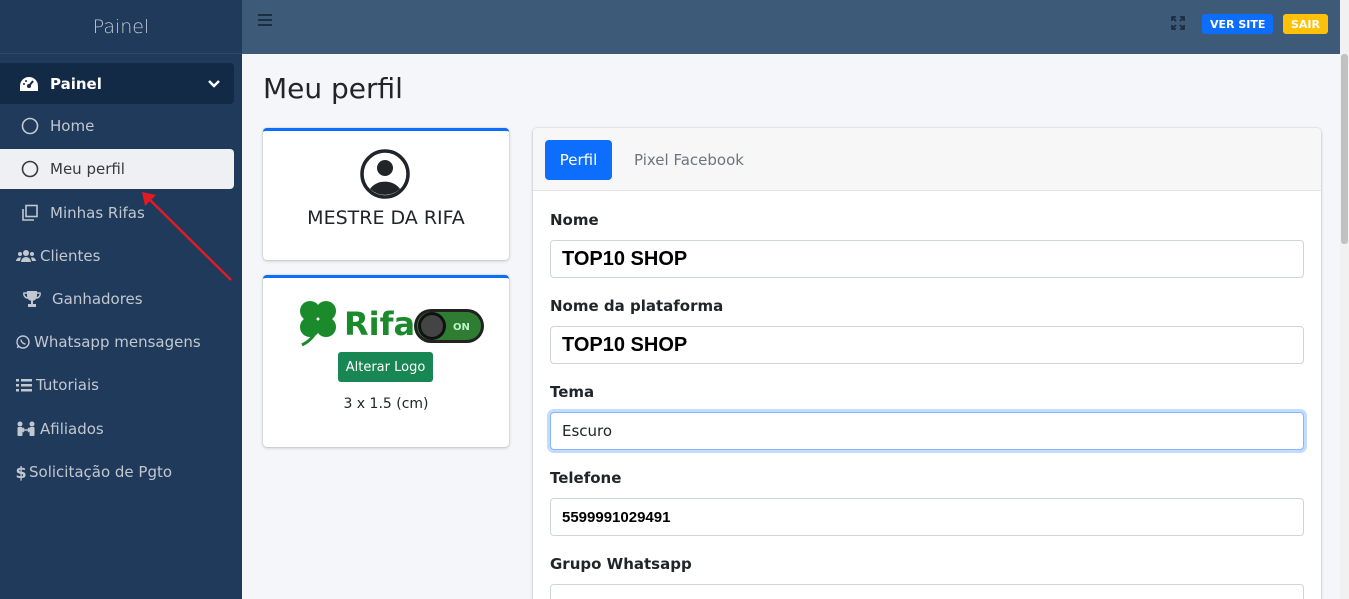  What do you see at coordinates (117, 126) in the screenshot?
I see `sidebar-item-home: Home` at bounding box center [117, 126].